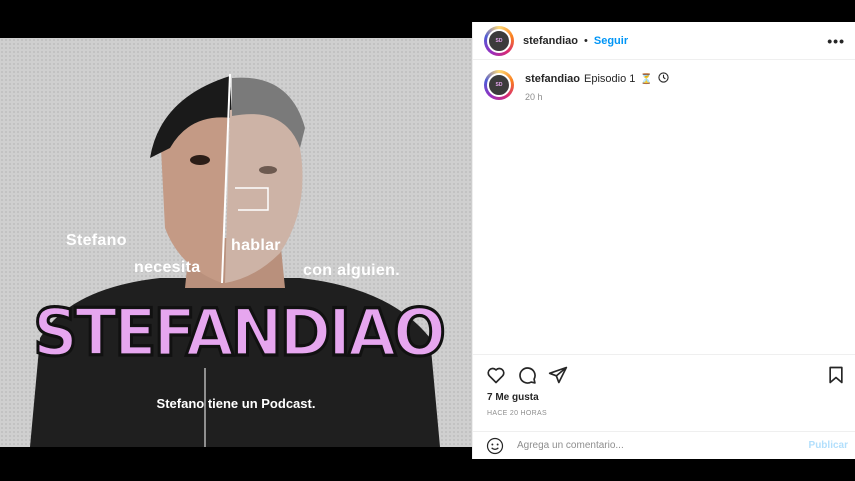  What do you see at coordinates (499, 40) in the screenshot?
I see `author-avatar: SD` at bounding box center [499, 40].